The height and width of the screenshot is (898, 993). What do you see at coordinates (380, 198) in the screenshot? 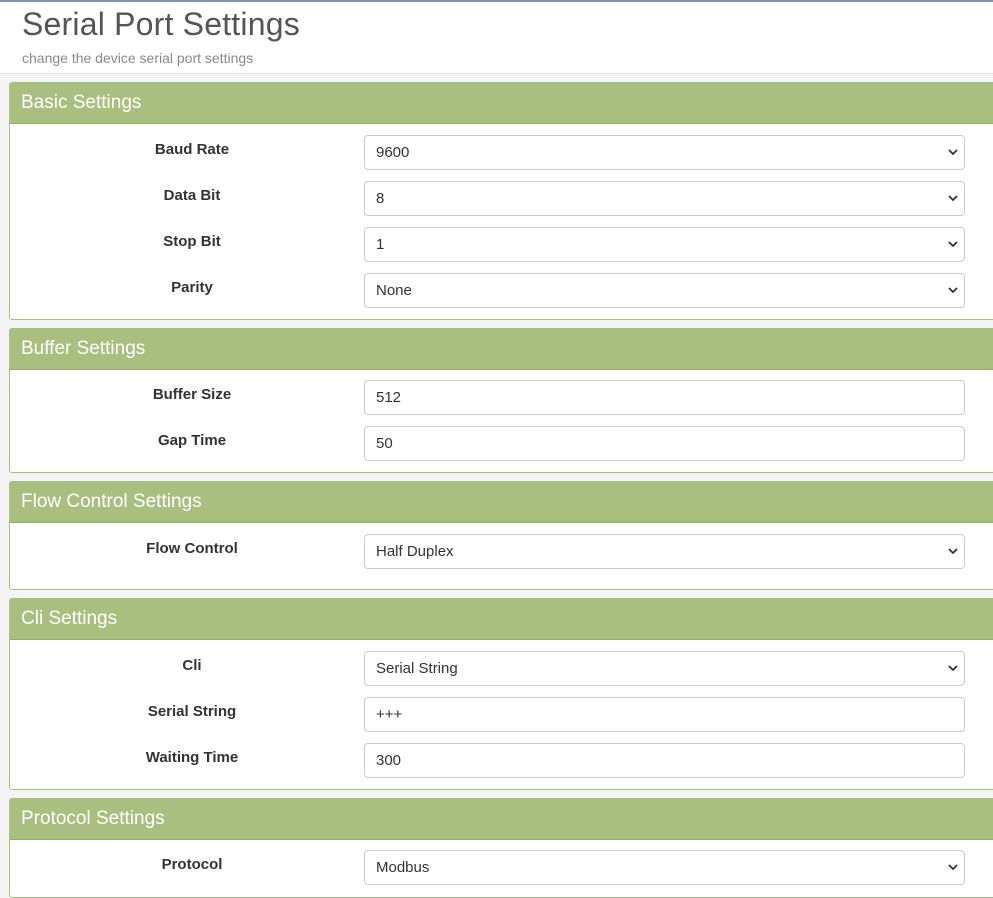
I see `data-bit-value: 8` at bounding box center [380, 198].